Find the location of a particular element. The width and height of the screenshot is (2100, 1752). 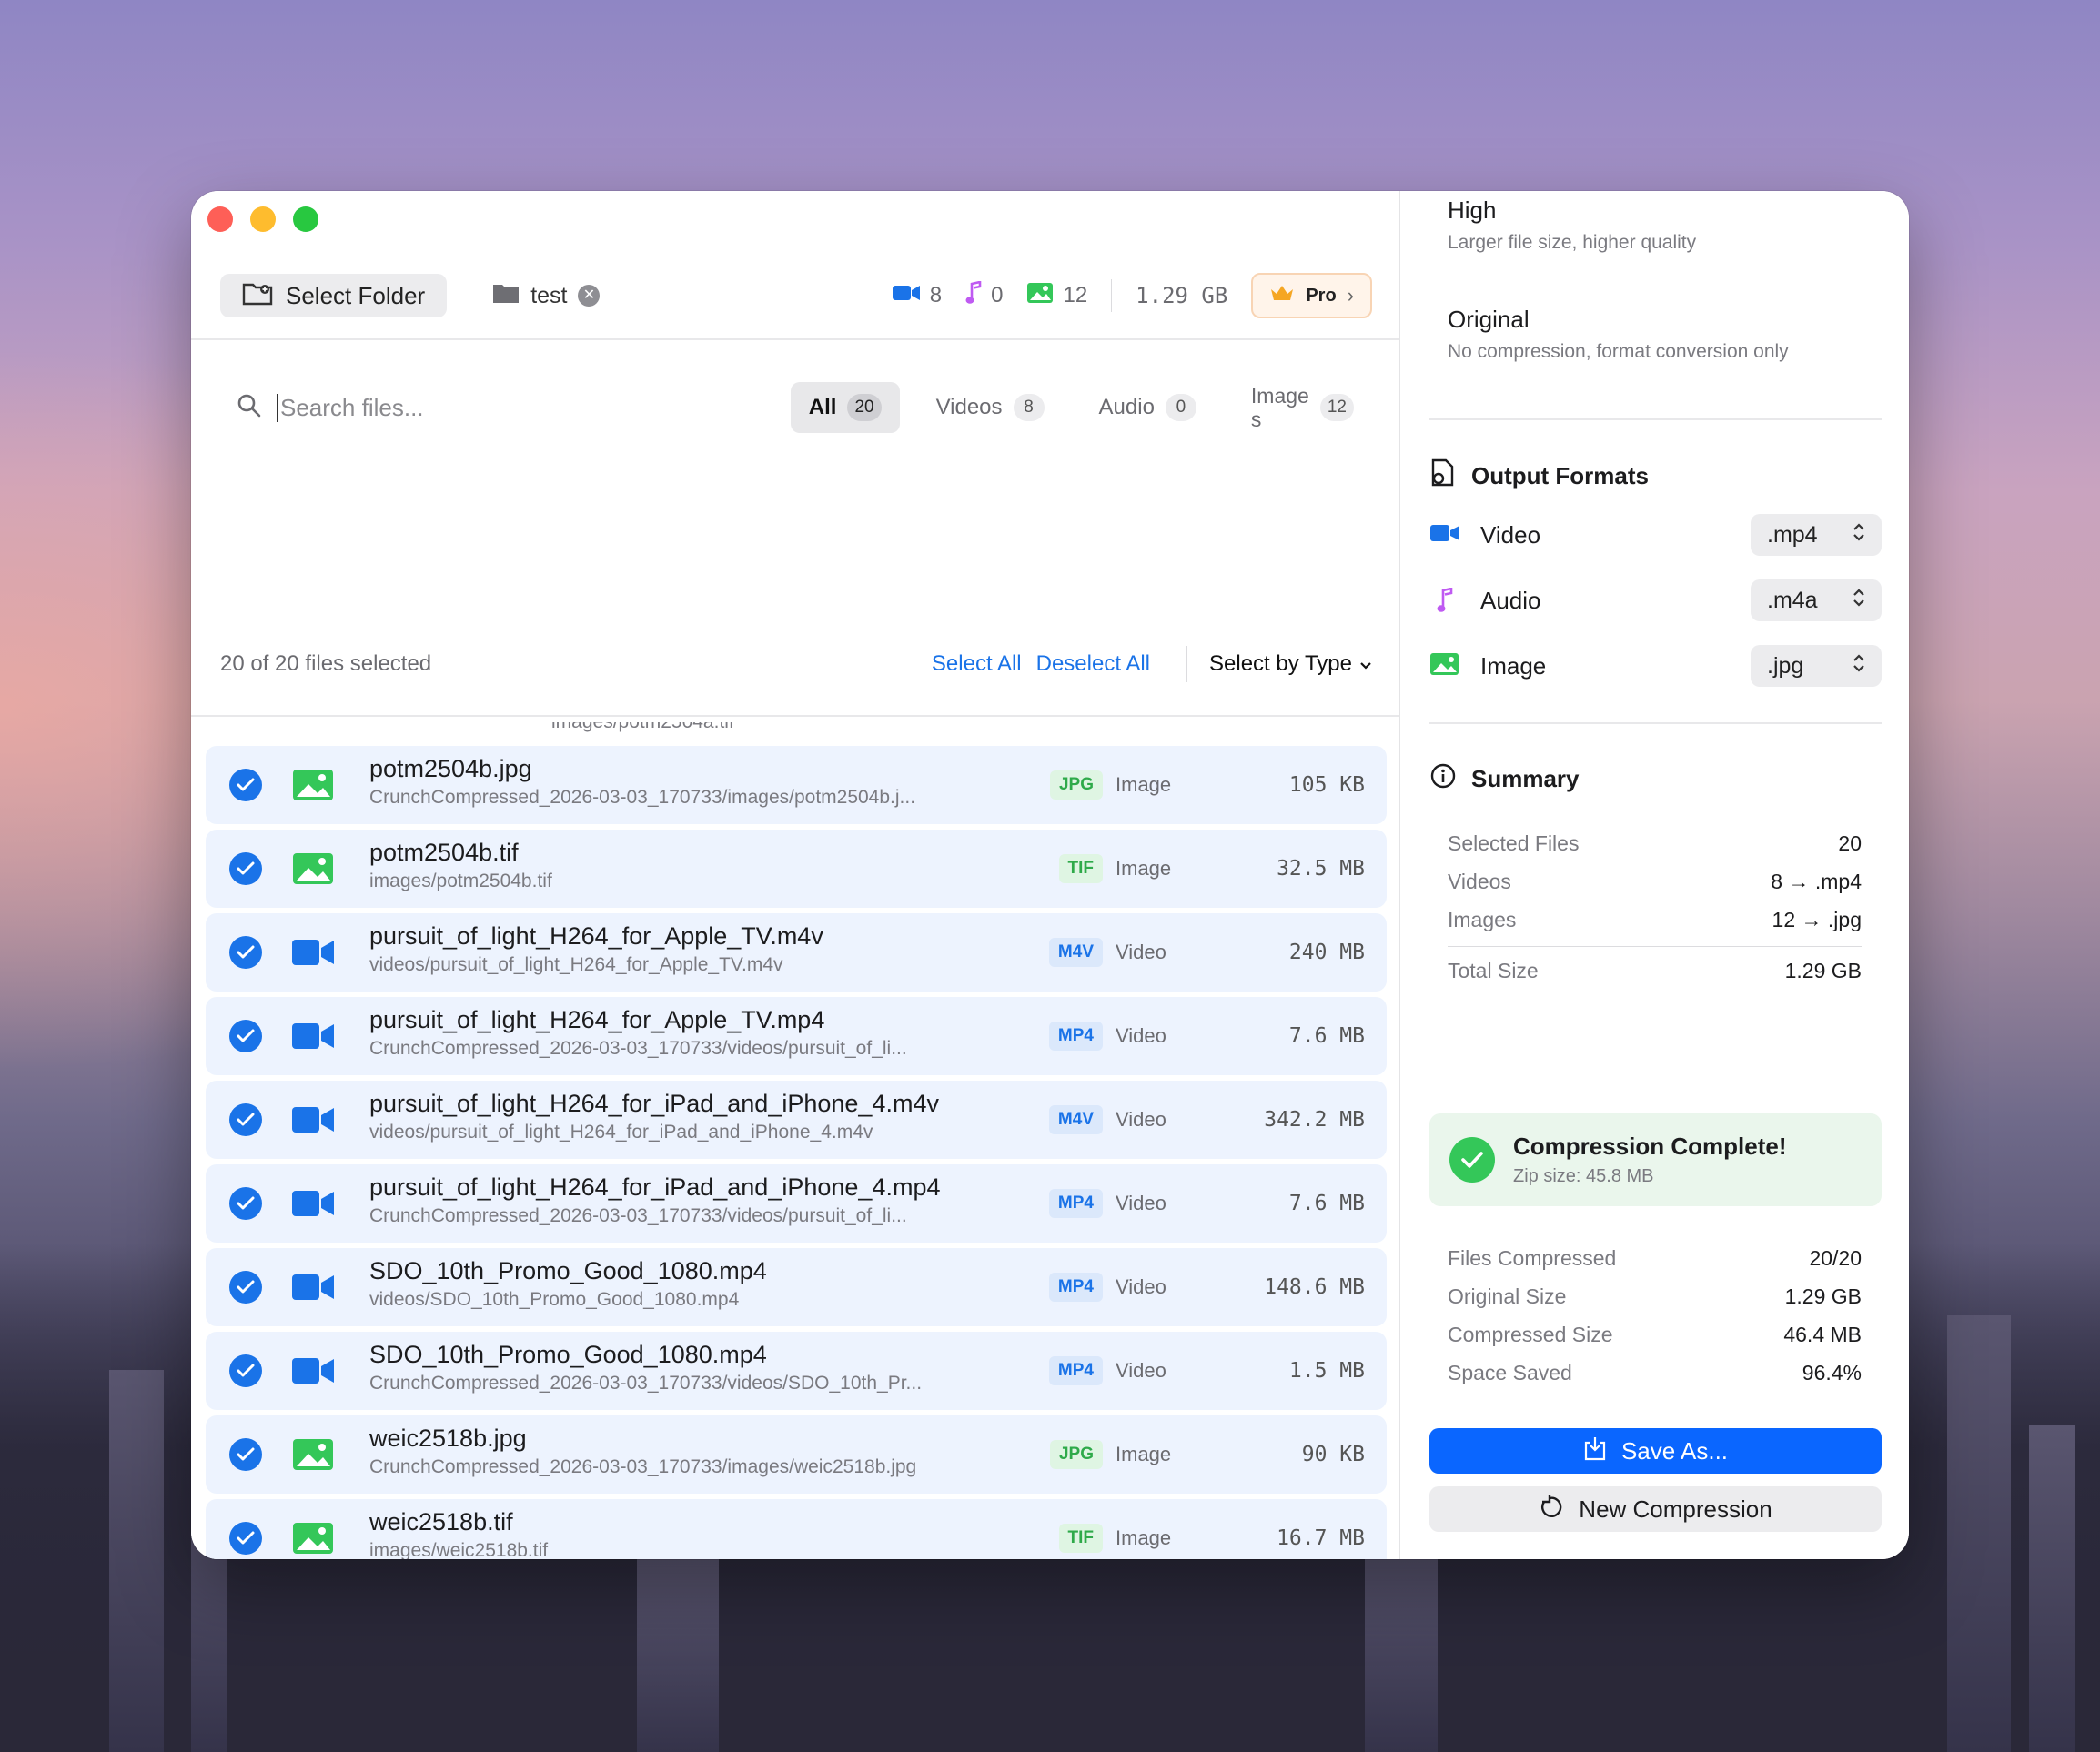

file-size: 7.6 MB is located at coordinates (1326, 1203).